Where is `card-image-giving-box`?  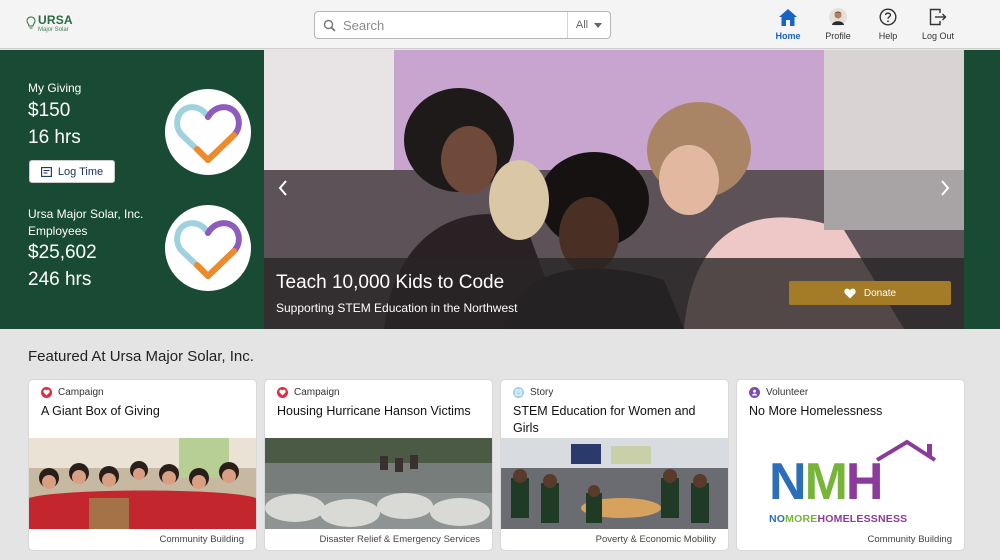
card-image-giving-box is located at coordinates (142, 483).